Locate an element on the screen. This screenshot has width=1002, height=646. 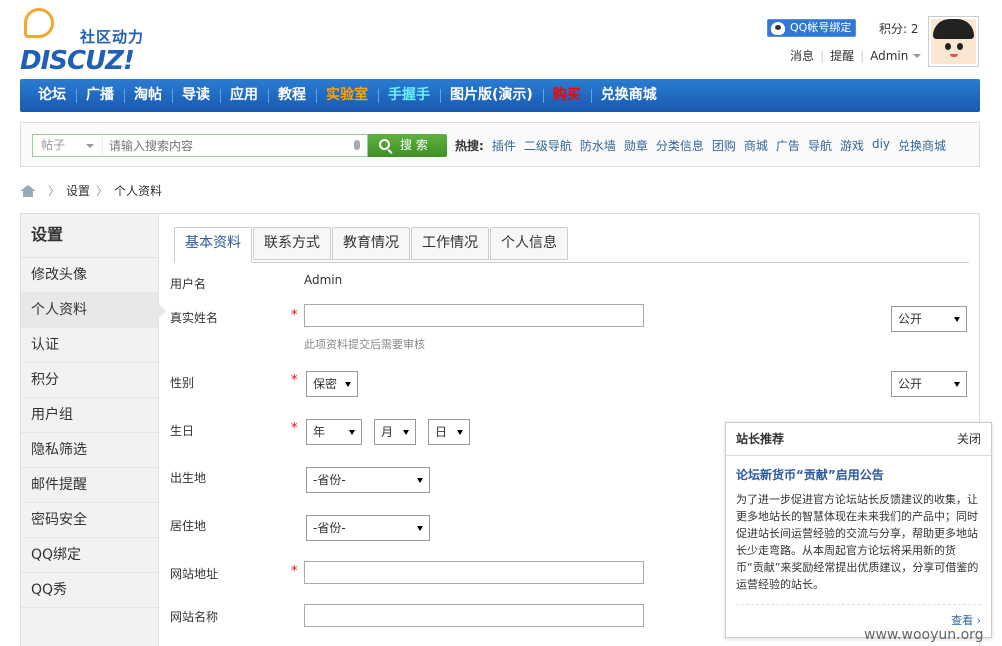
watermark: www.wooyun.org is located at coordinates (924, 635).